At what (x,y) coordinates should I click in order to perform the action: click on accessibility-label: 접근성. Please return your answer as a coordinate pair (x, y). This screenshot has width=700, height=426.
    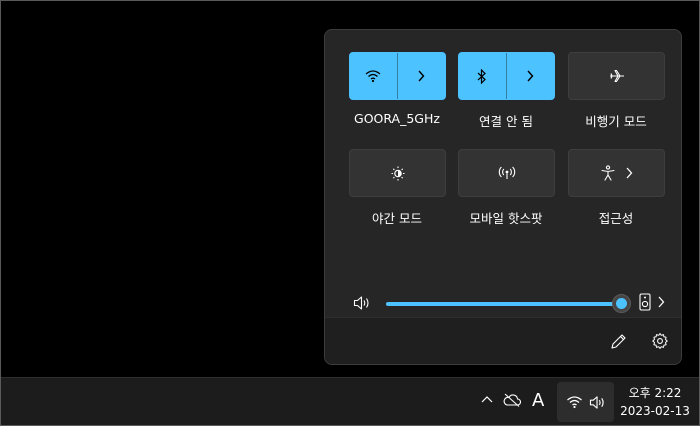
    Looking at the image, I should click on (616, 218).